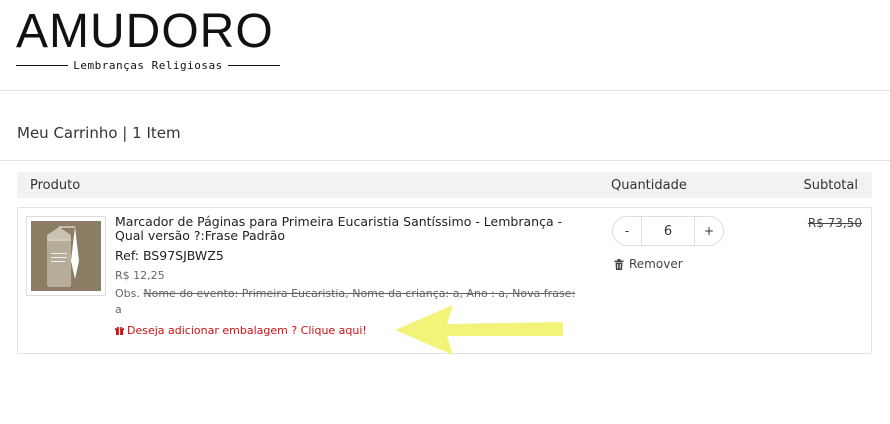 The width and height of the screenshot is (890, 424). I want to click on header-product: Produto, so click(55, 185).